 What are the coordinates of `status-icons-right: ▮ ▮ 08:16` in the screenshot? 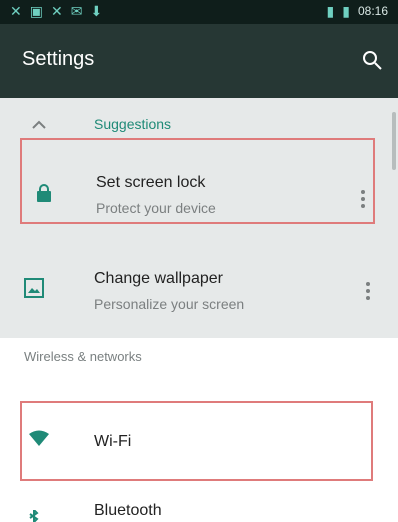 It's located at (357, 11).